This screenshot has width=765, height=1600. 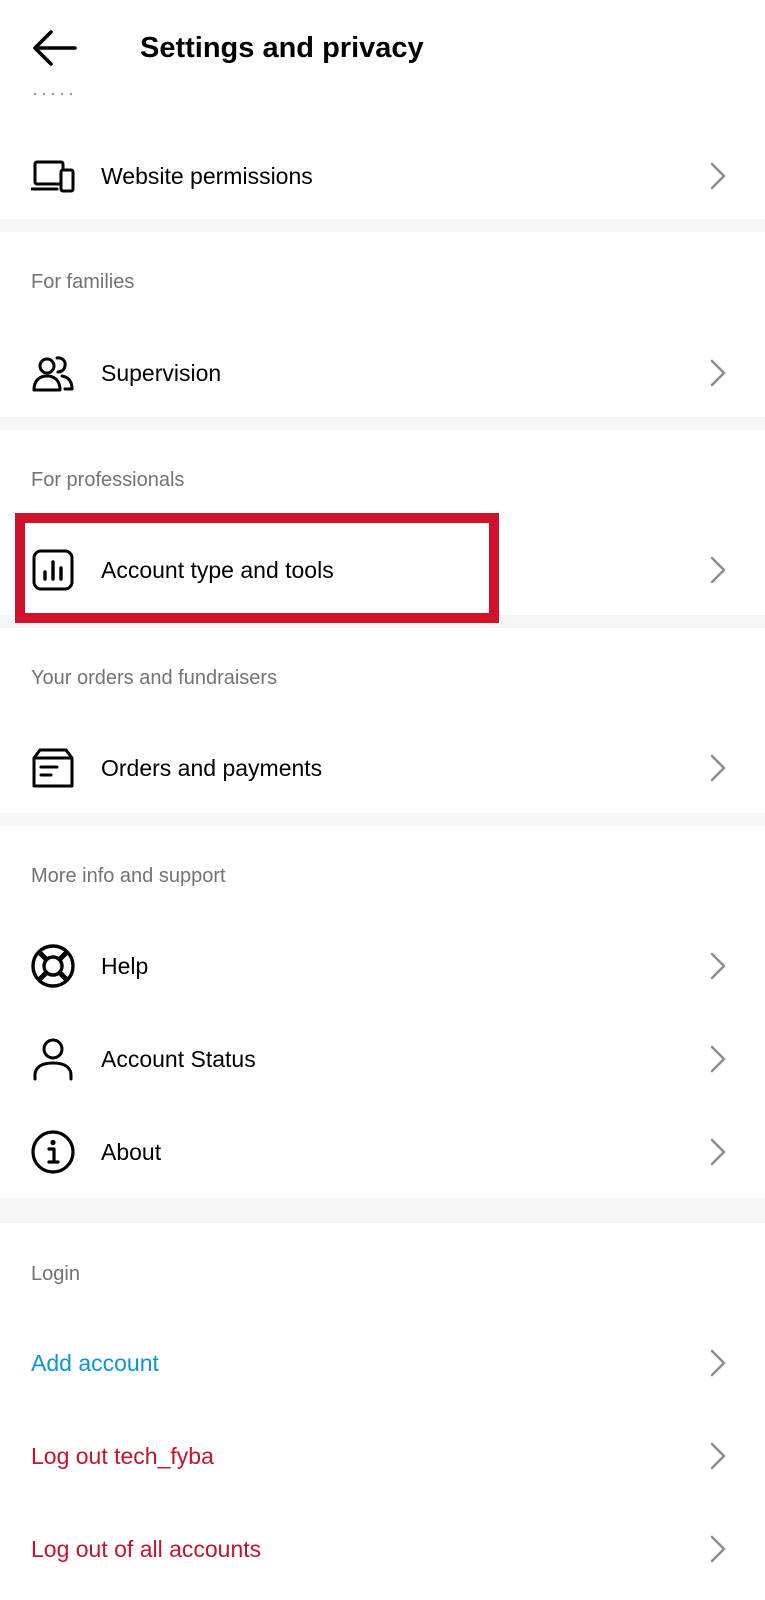 I want to click on help-label: Help, so click(x=125, y=966).